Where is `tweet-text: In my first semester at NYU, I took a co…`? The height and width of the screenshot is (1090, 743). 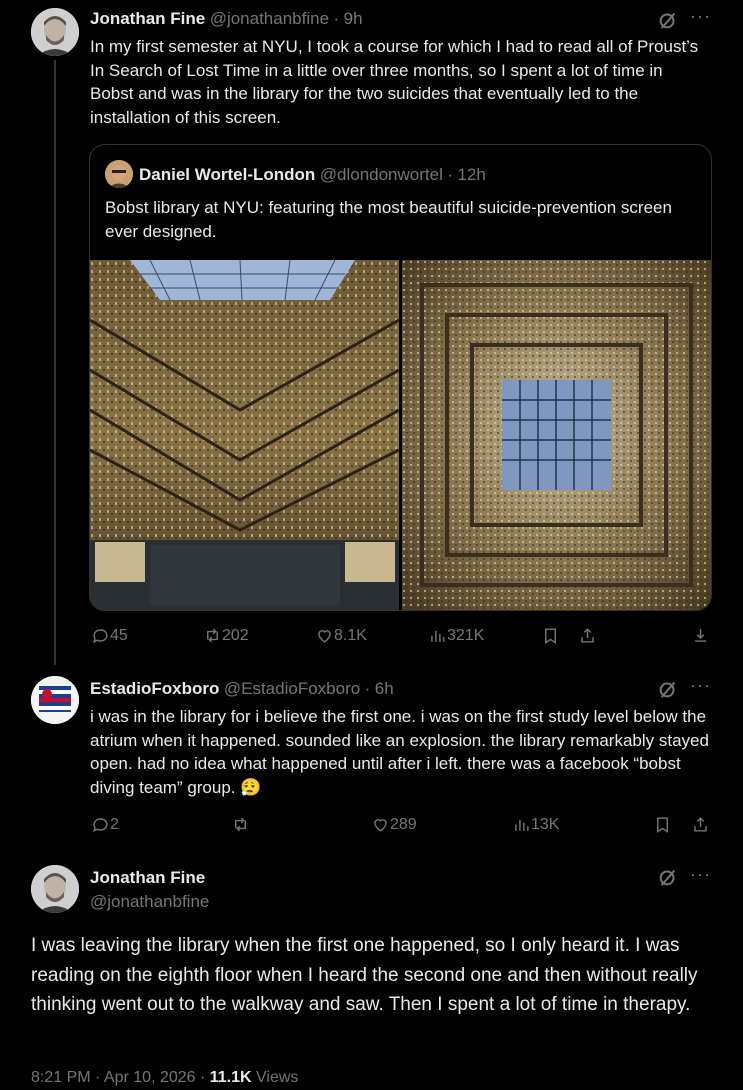 tweet-text: In my first semester at NYU, I took a co… is located at coordinates (394, 82).